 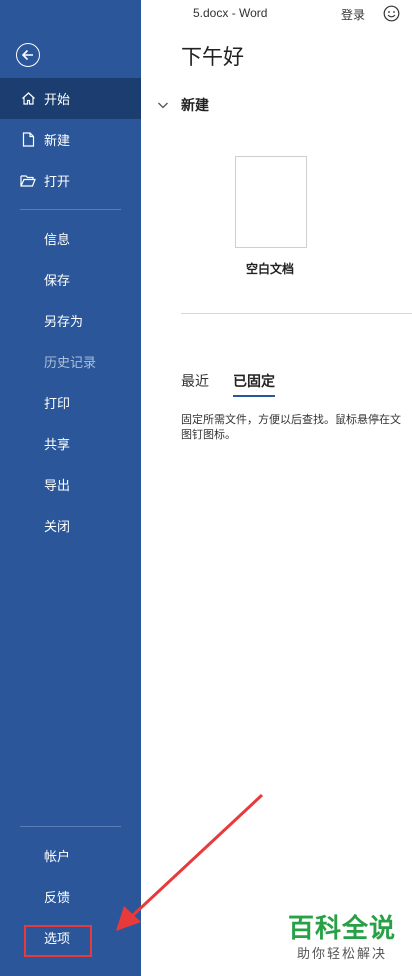 What do you see at coordinates (57, 240) in the screenshot?
I see `sidebar-item-label: 信息` at bounding box center [57, 240].